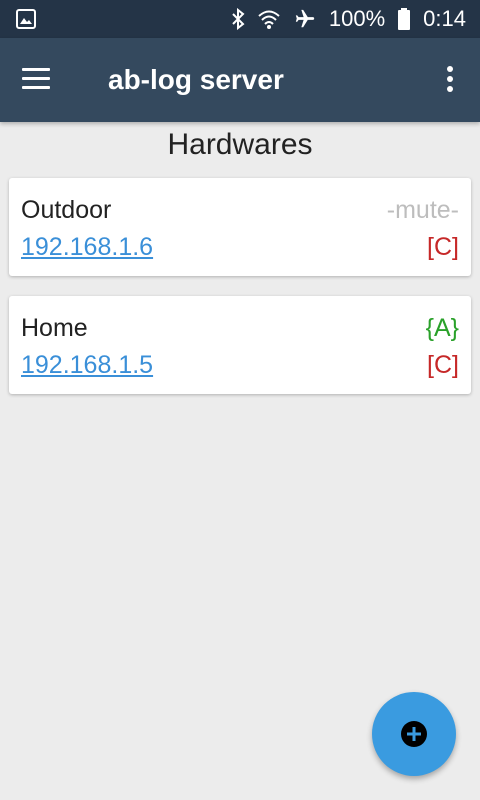  I want to click on more-vert-icon, so click(450, 80).